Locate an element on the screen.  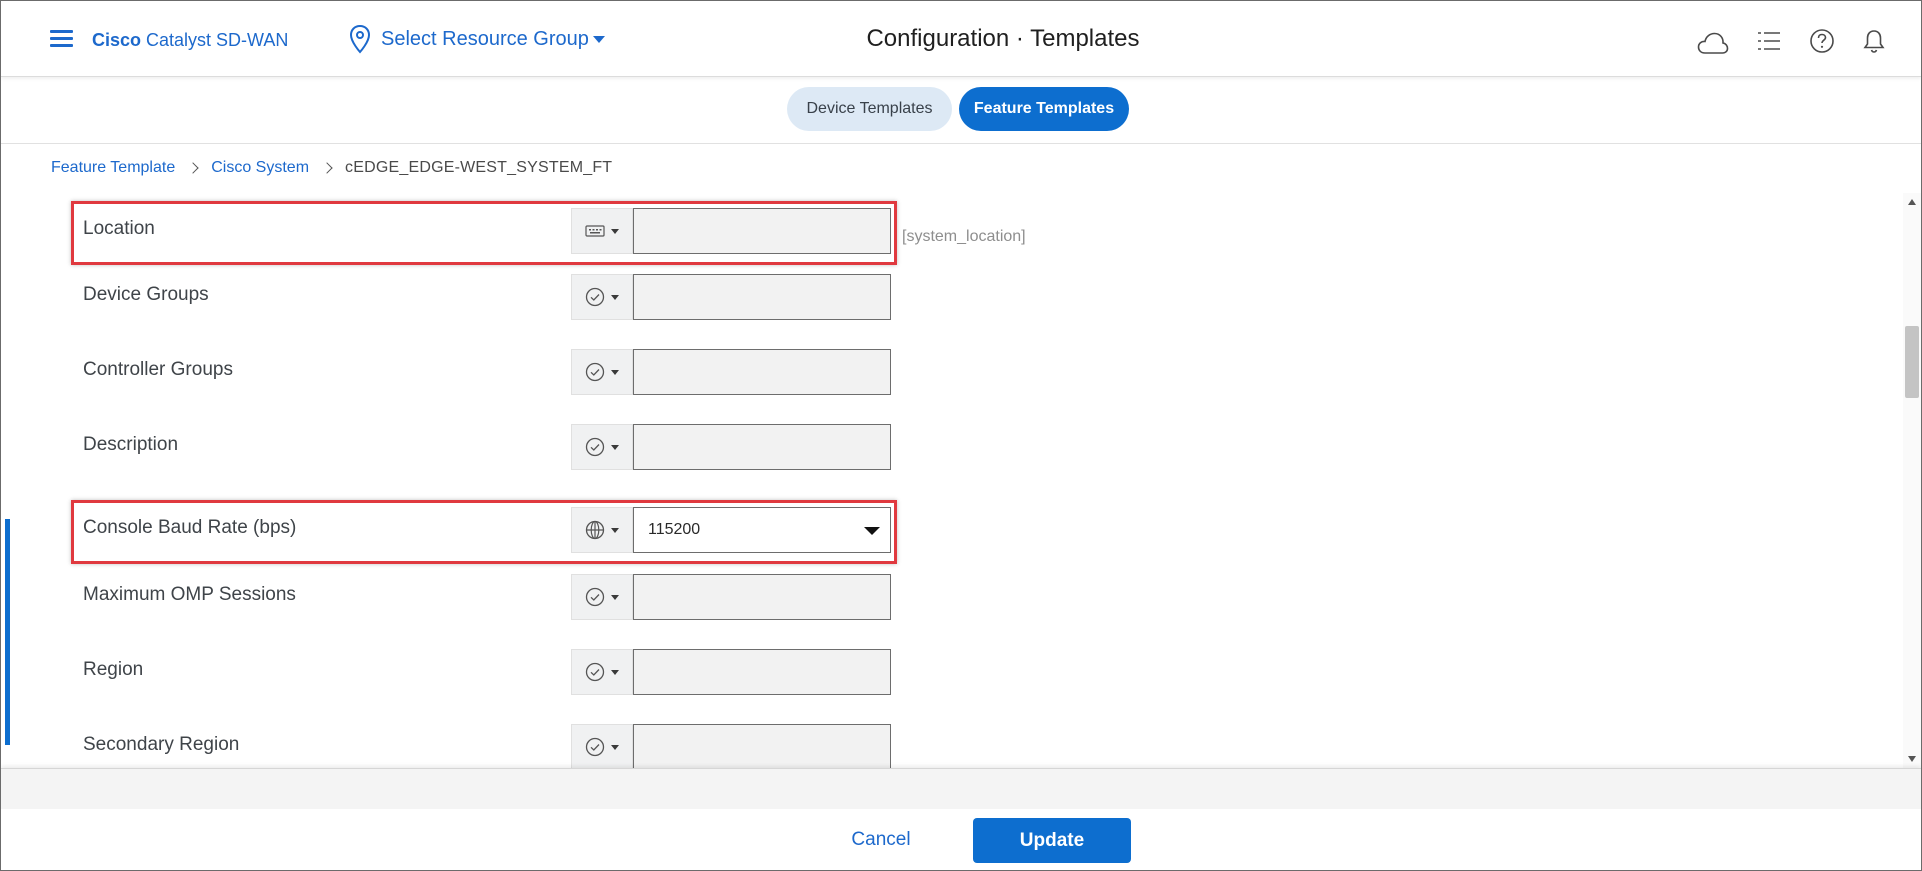
field-label: Controller Groups is located at coordinates (158, 369).